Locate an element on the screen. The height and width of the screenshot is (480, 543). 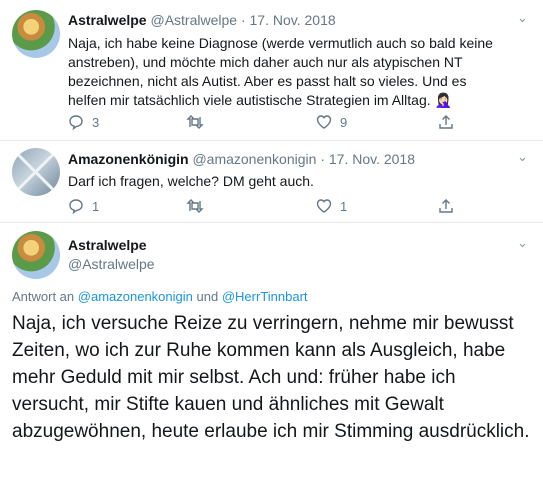
display-name: Amazonenkönigin is located at coordinates (128, 159).